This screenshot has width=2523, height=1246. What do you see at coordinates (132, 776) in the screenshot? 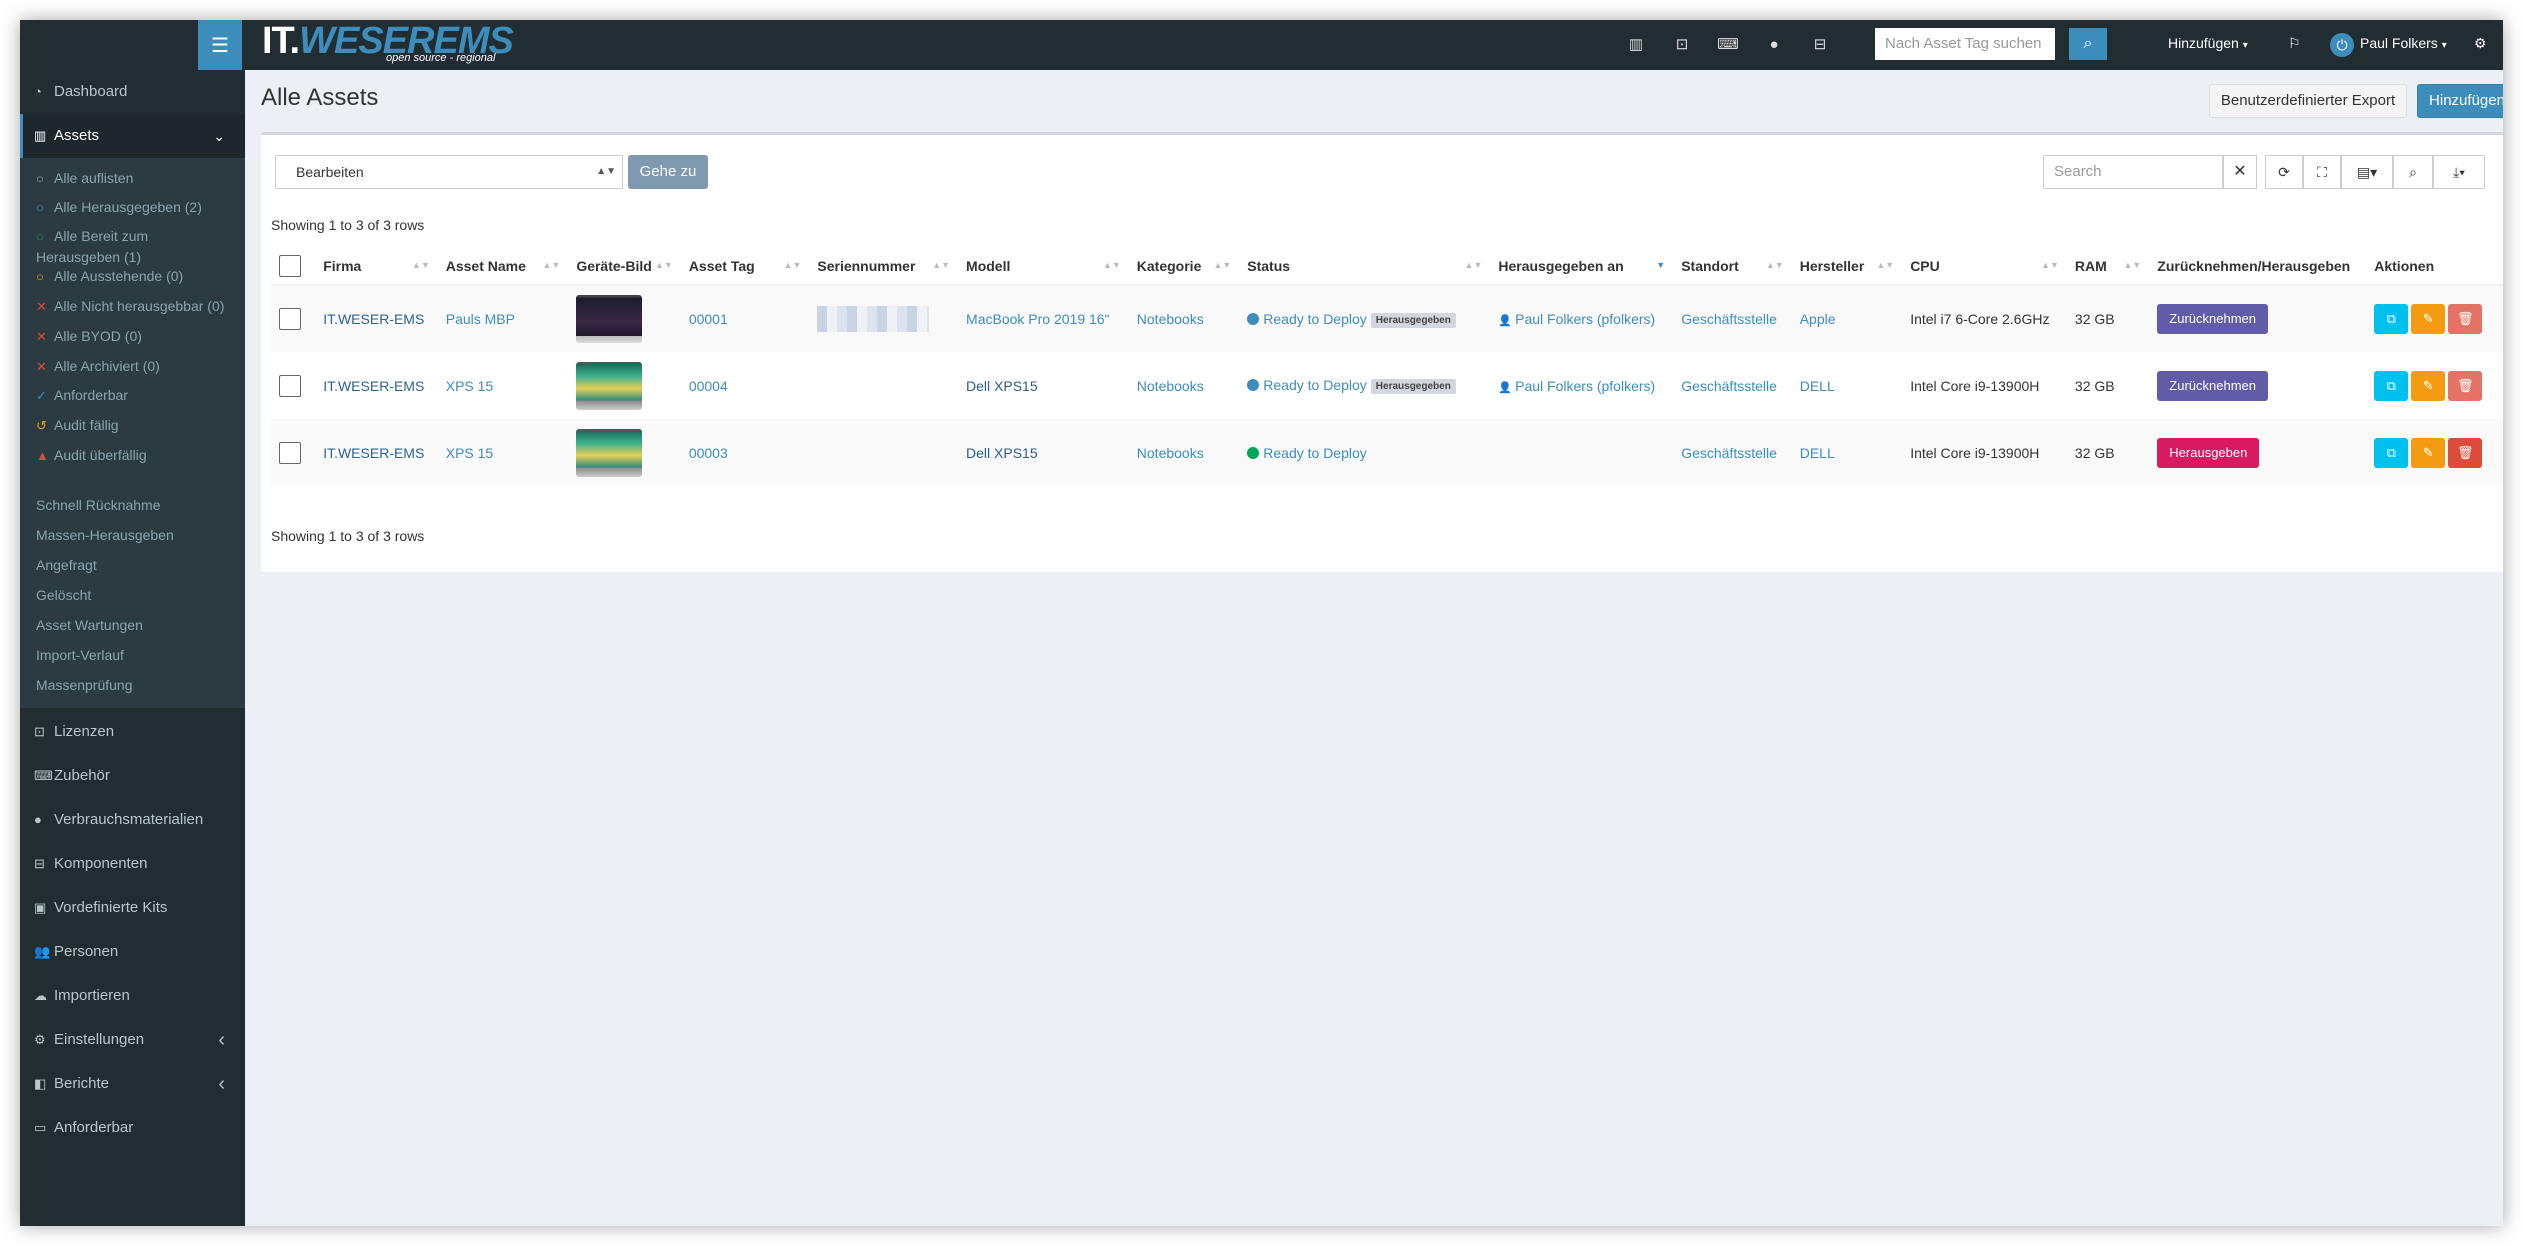
I see `sidebar-item-1: ⌨Zubehör` at bounding box center [132, 776].